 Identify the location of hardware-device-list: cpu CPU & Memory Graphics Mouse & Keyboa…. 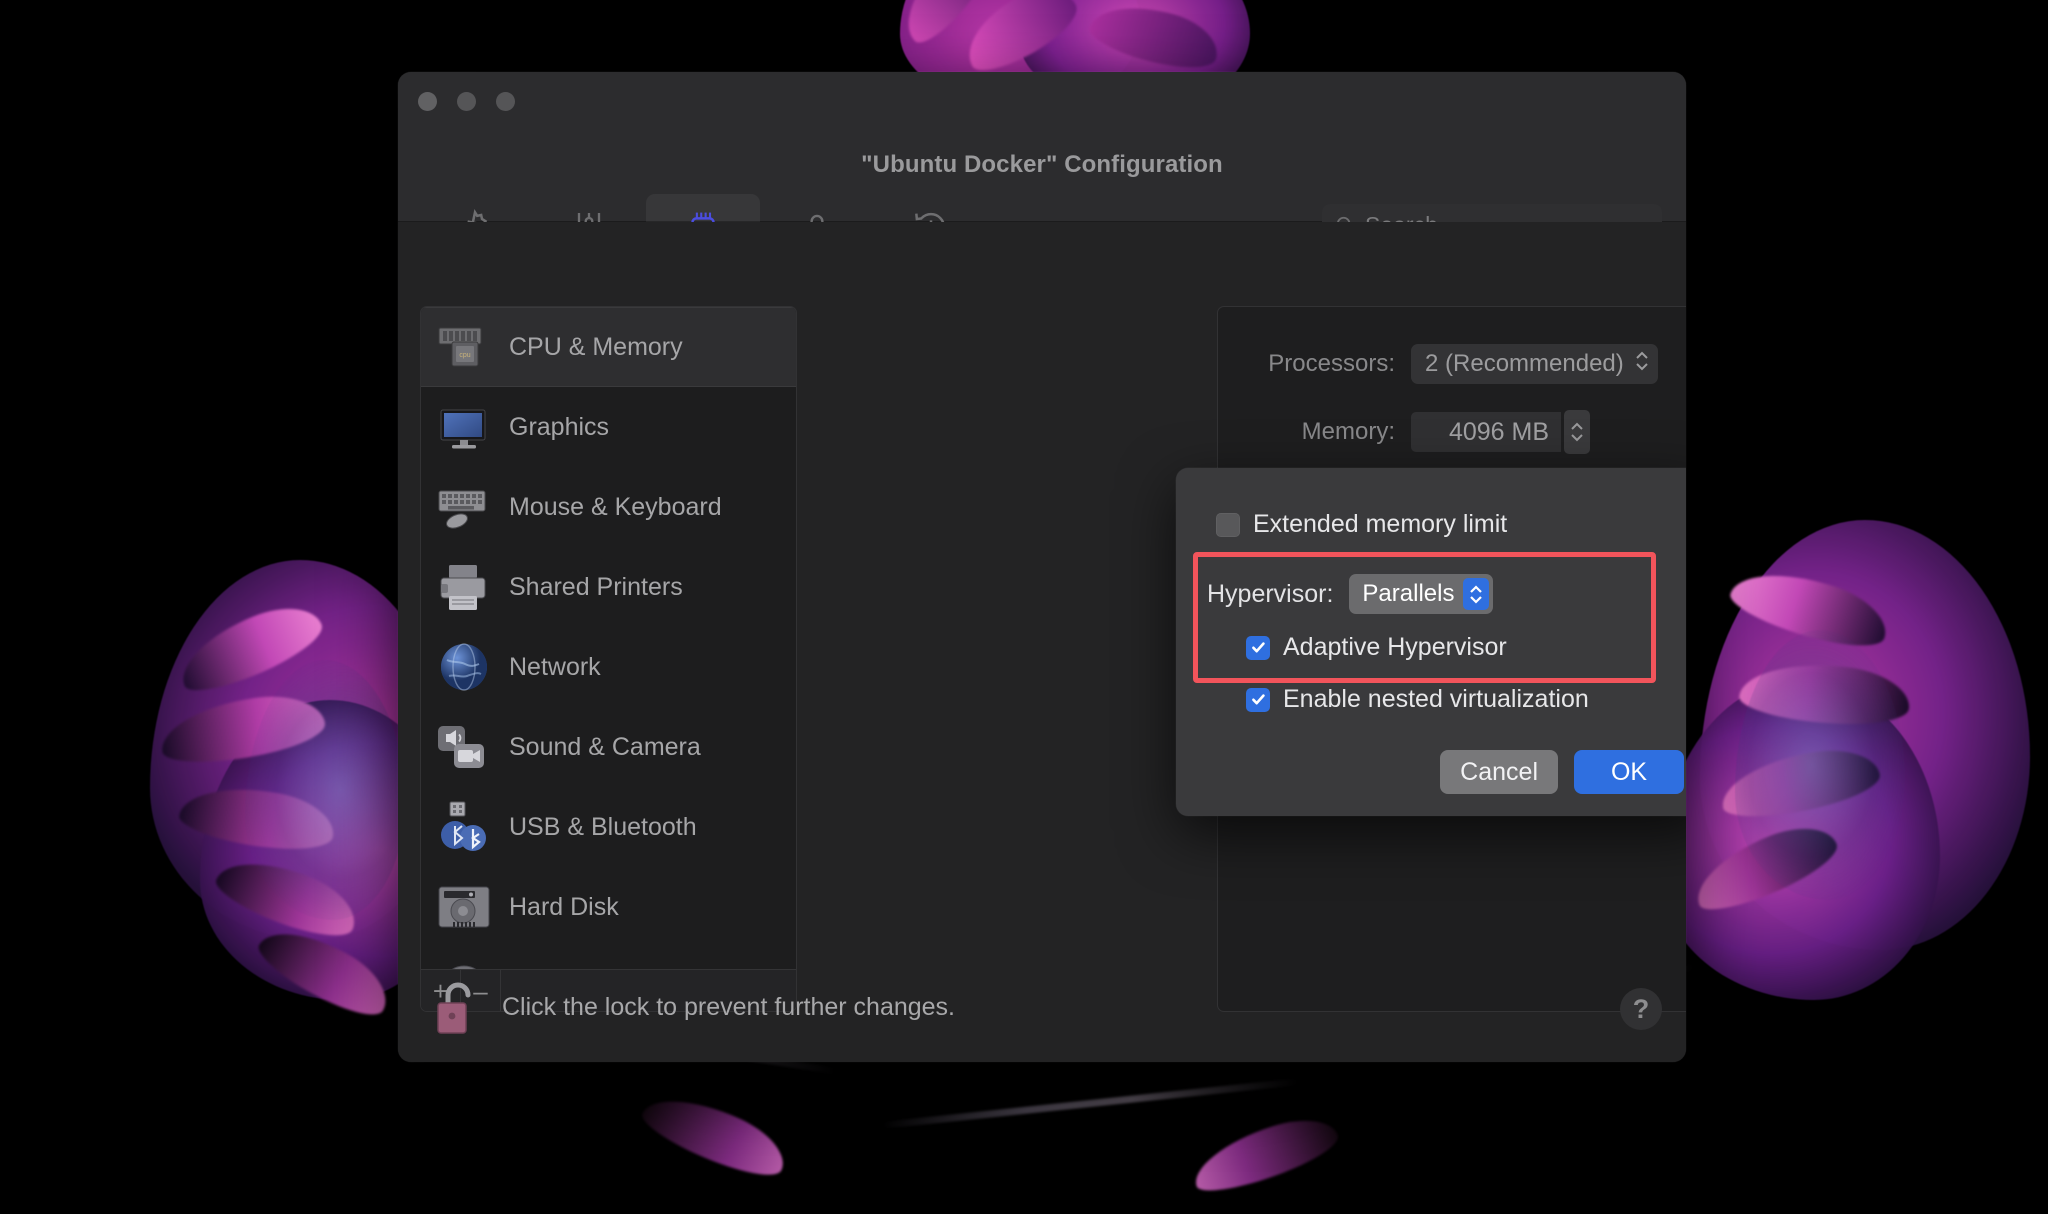
(608, 659).